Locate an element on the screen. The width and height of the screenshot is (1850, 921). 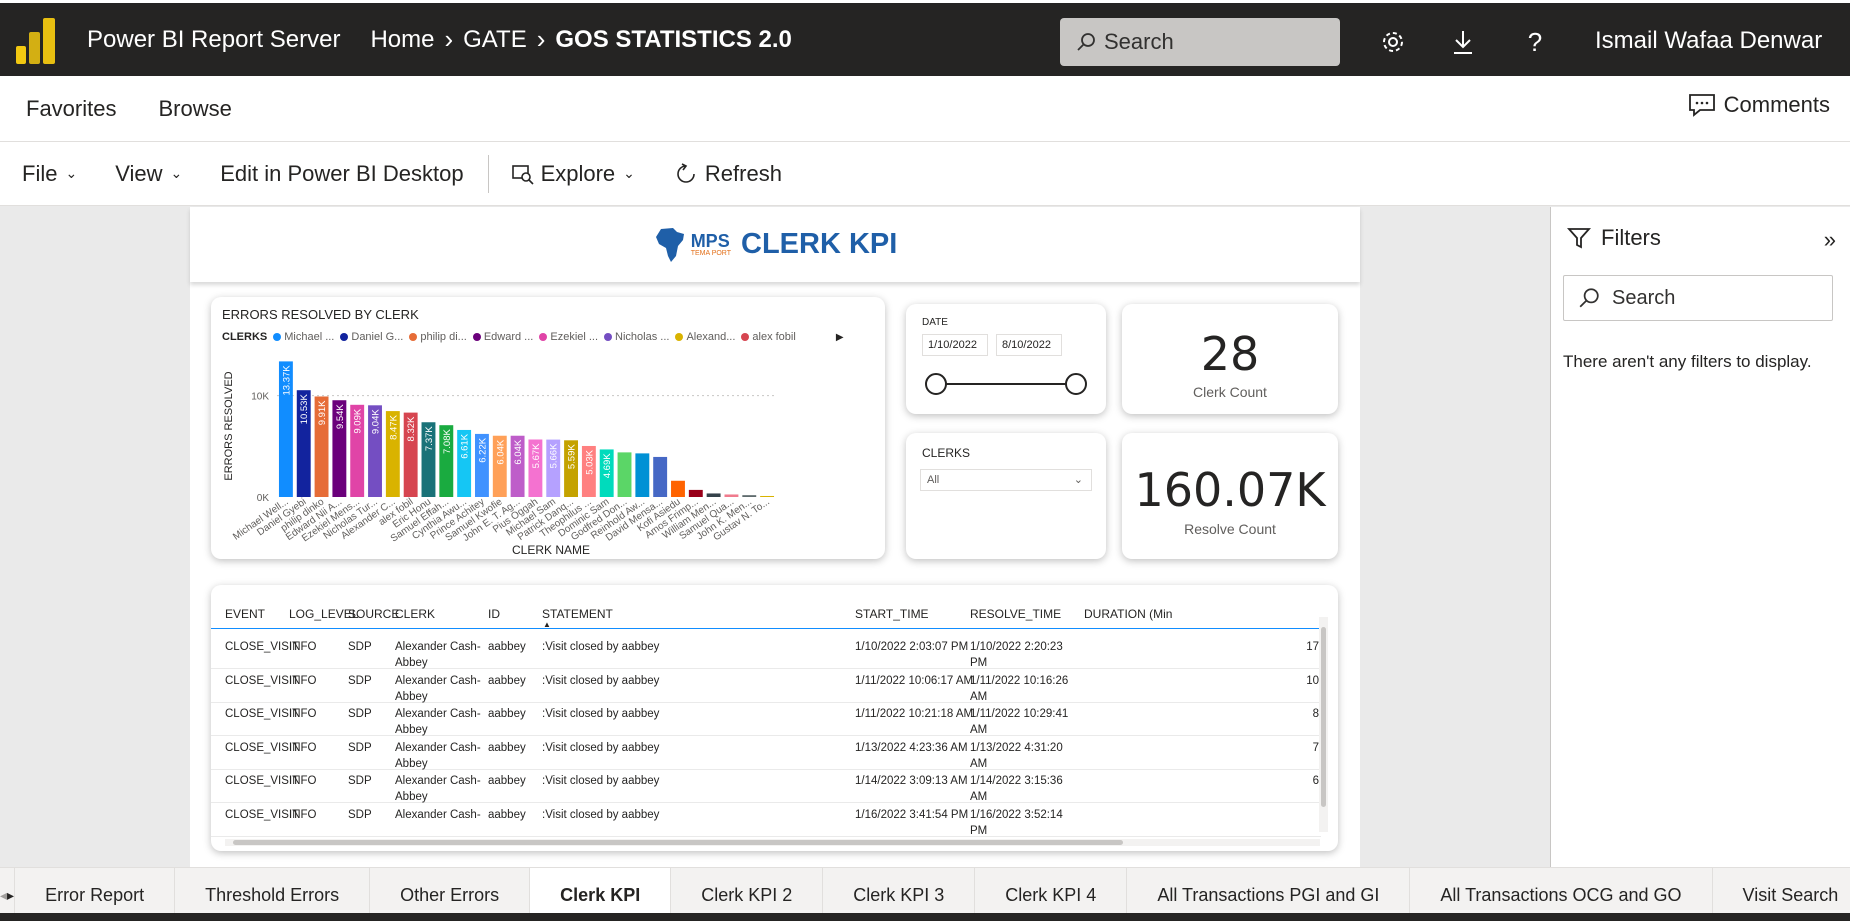
cell-resolve-time: 1/16/2022 3:52:14 PM is located at coordinates (1016, 823).